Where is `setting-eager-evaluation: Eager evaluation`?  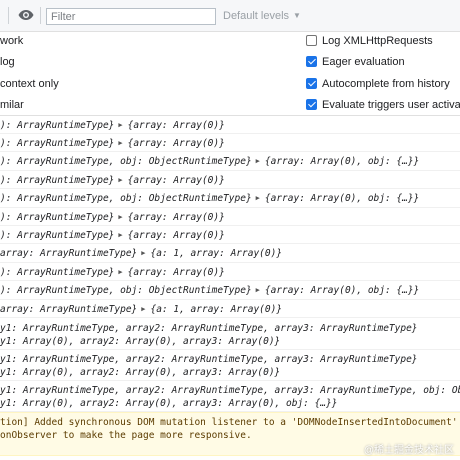
setting-eager-evaluation: Eager evaluation is located at coordinates (355, 62).